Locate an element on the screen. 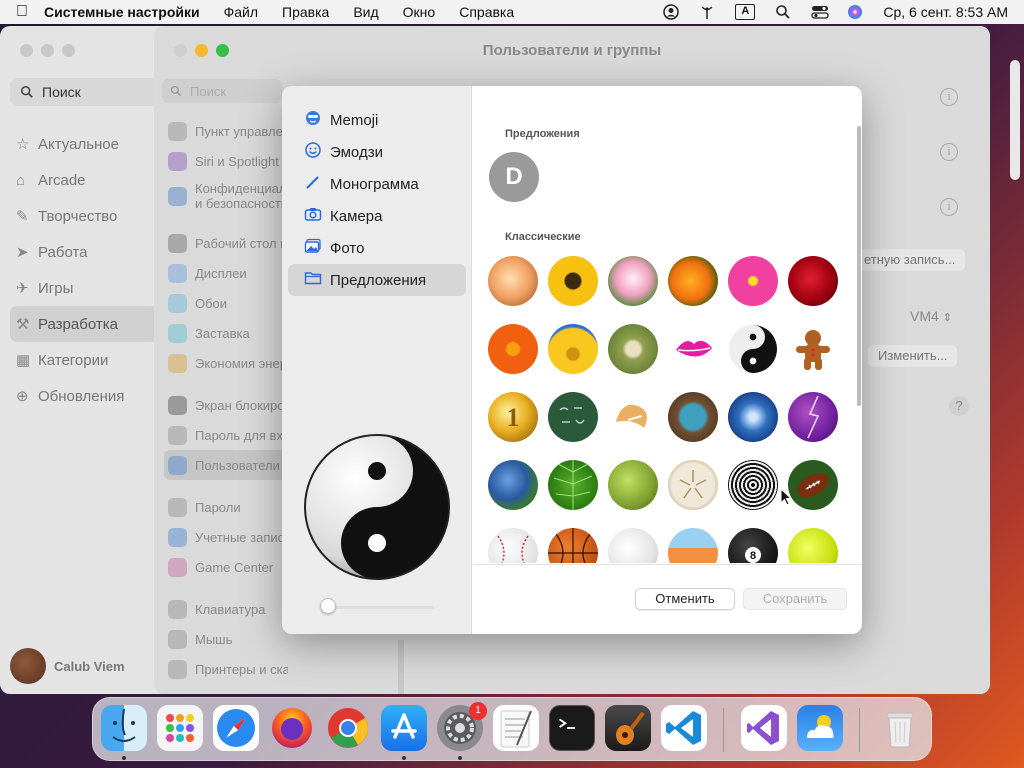  dock-vscode-icon is located at coordinates (684, 728).